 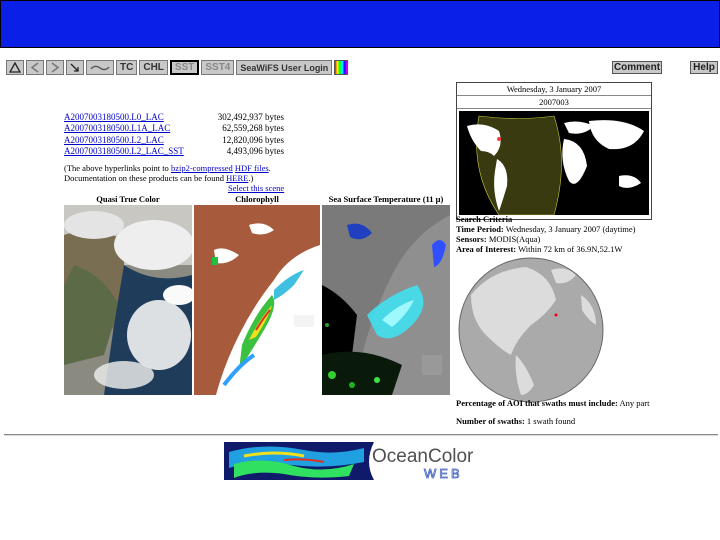 I want to click on user-login-label: SeaWiFS User Login, so click(x=284, y=67).